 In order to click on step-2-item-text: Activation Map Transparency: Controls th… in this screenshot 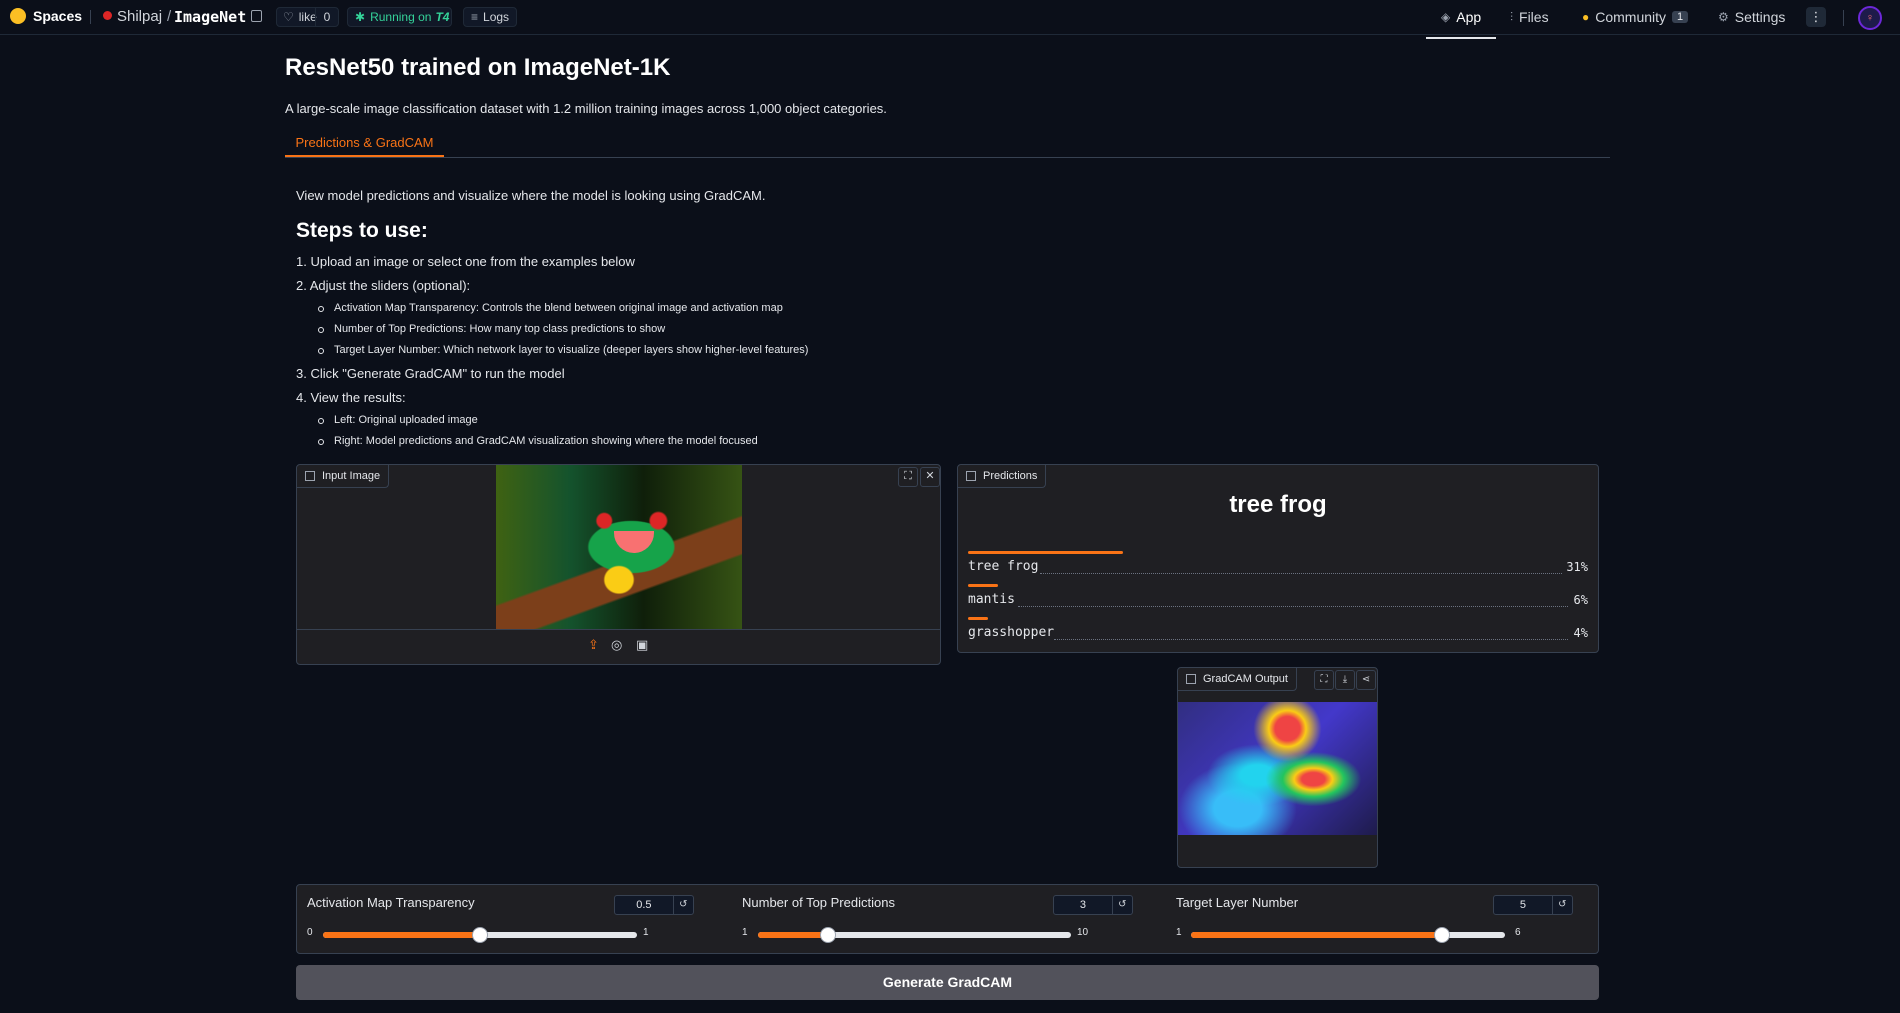, I will do `click(558, 308)`.